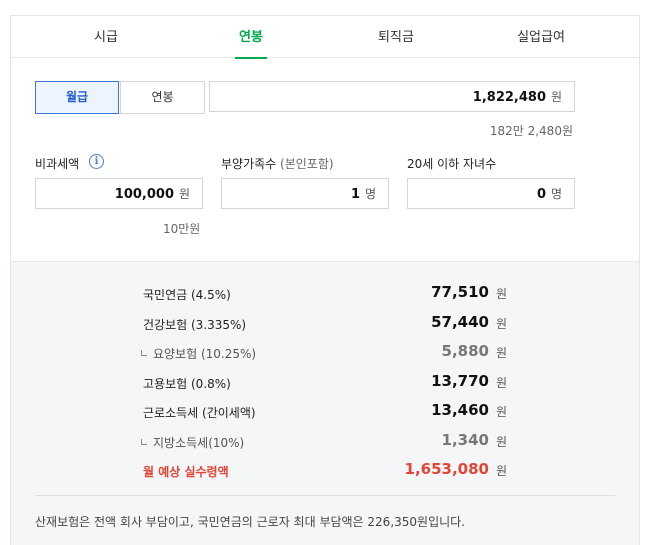 Image resolution: width=649 pixels, height=545 pixels. I want to click on result-label: 근로소득세 (간이세액), so click(199, 413).